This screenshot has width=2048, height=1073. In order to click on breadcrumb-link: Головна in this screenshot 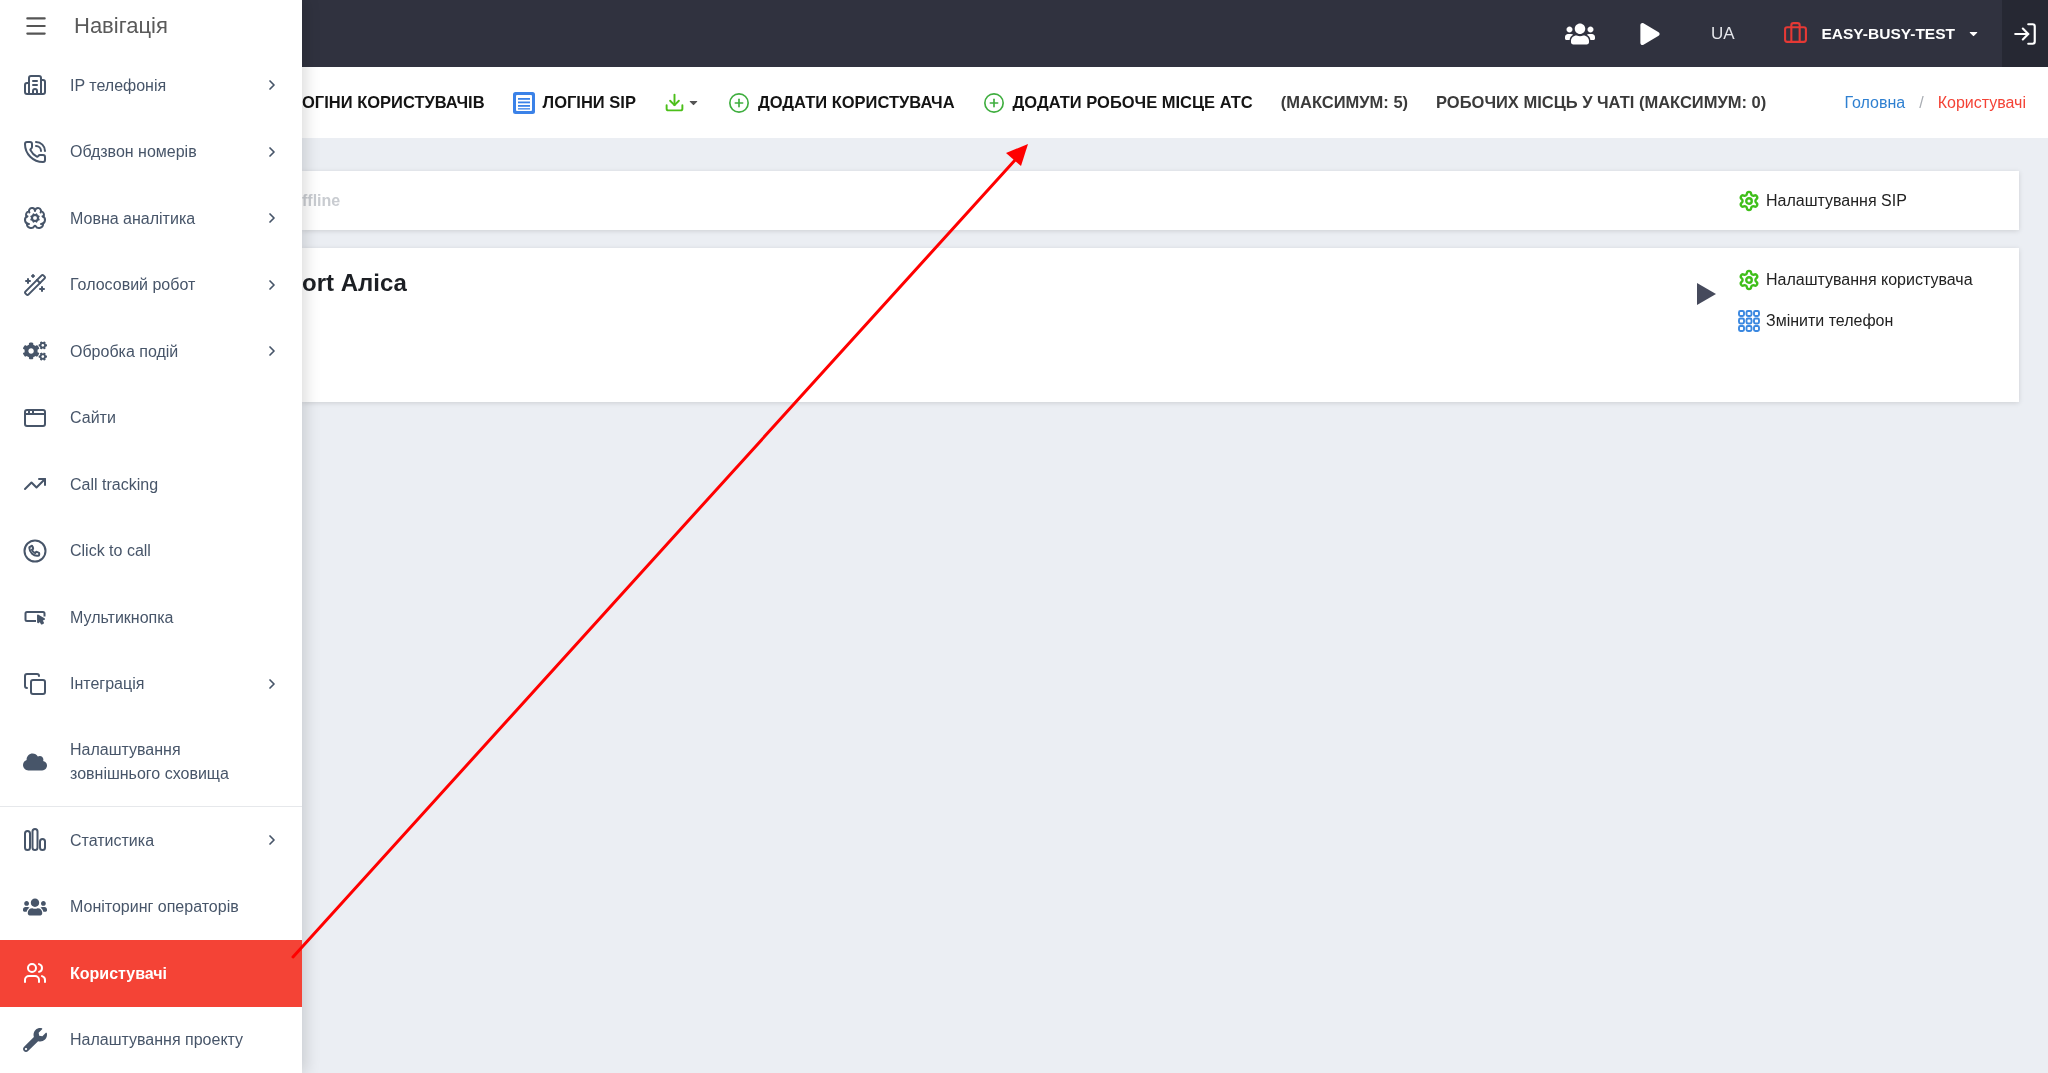, I will do `click(1875, 102)`.